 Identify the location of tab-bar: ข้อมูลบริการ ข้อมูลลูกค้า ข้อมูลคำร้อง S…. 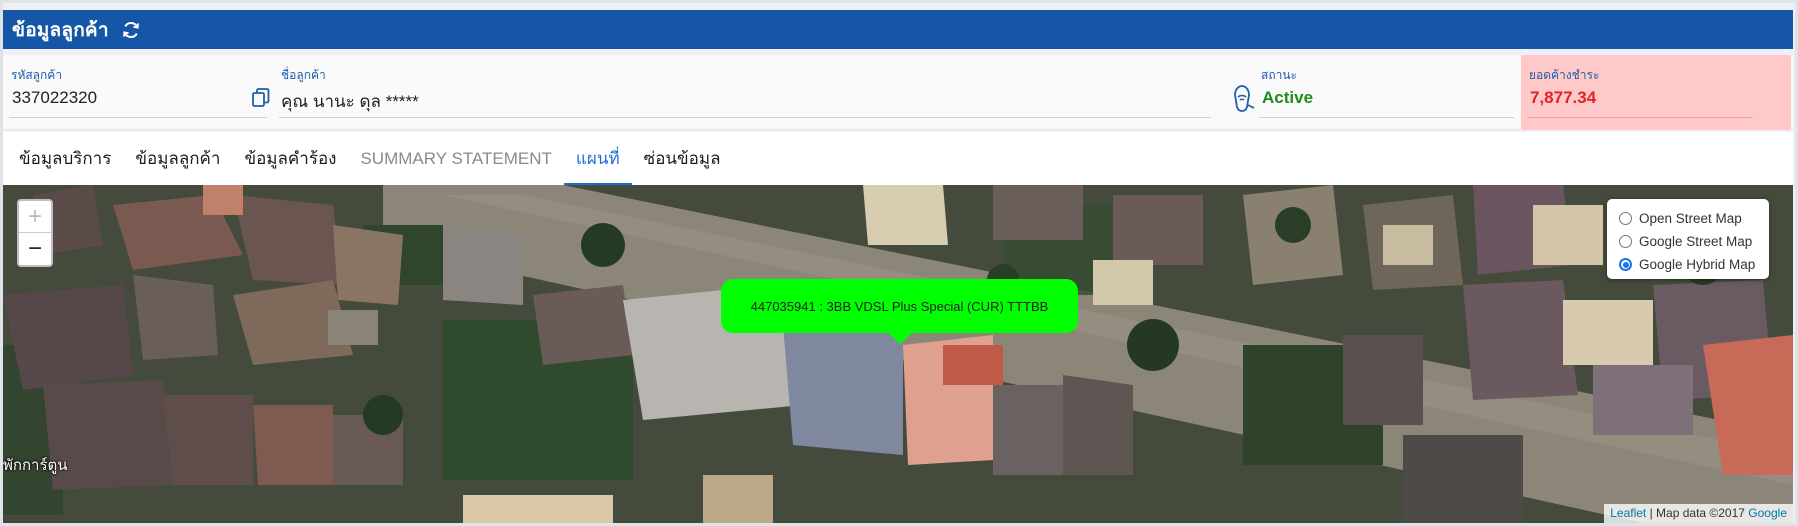
(898, 158).